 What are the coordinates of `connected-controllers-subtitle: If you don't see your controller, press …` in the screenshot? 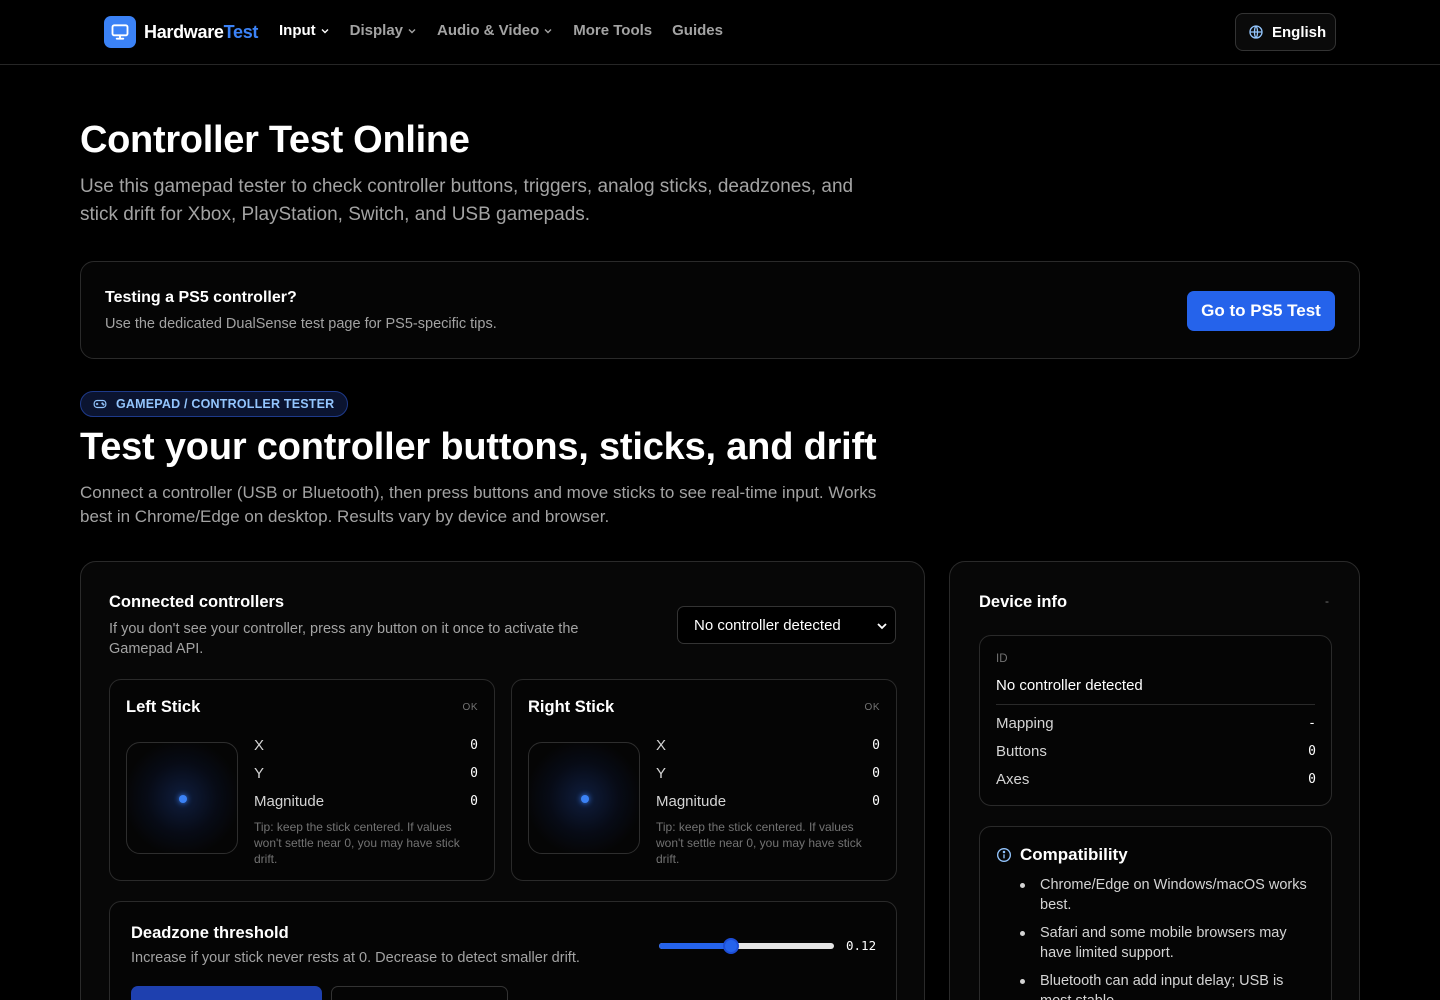 It's located at (344, 639).